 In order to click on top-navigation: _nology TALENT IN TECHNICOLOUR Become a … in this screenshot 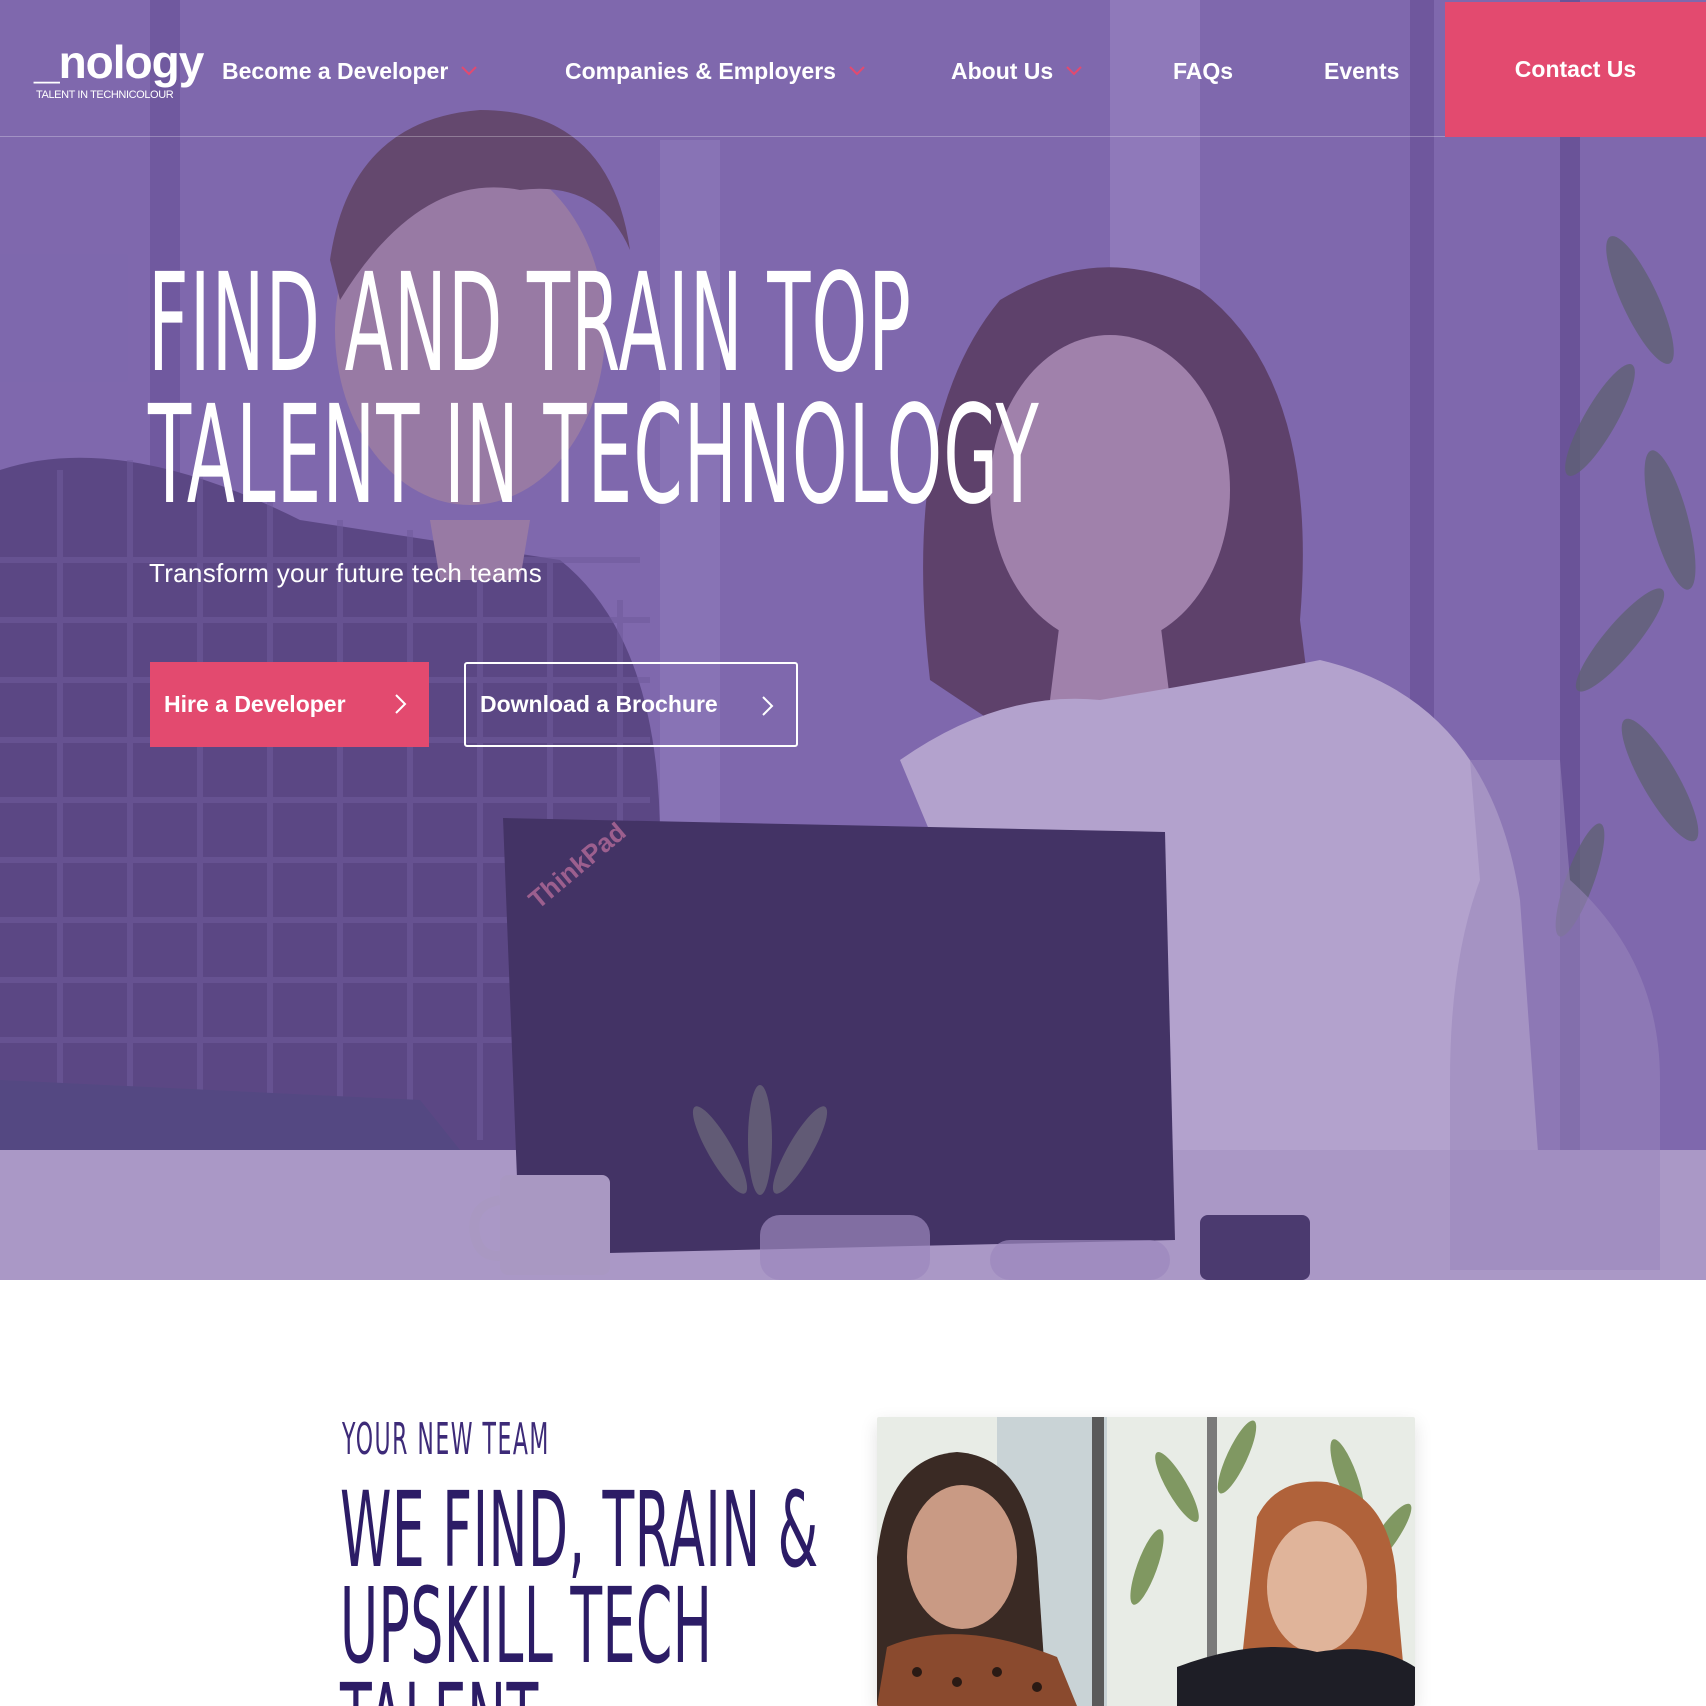, I will do `click(853, 68)`.